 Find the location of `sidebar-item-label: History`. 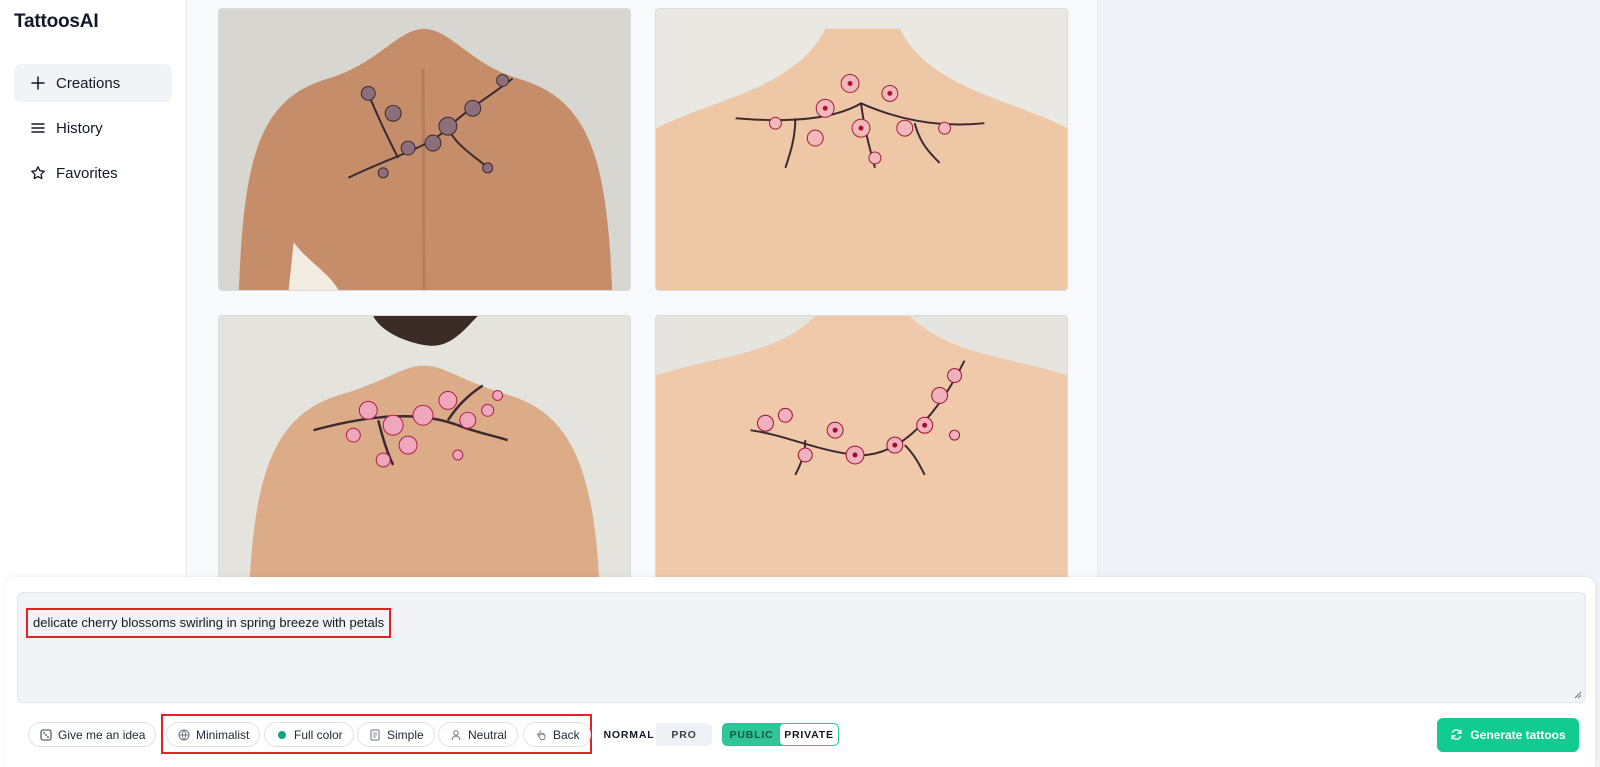

sidebar-item-label: History is located at coordinates (79, 128).